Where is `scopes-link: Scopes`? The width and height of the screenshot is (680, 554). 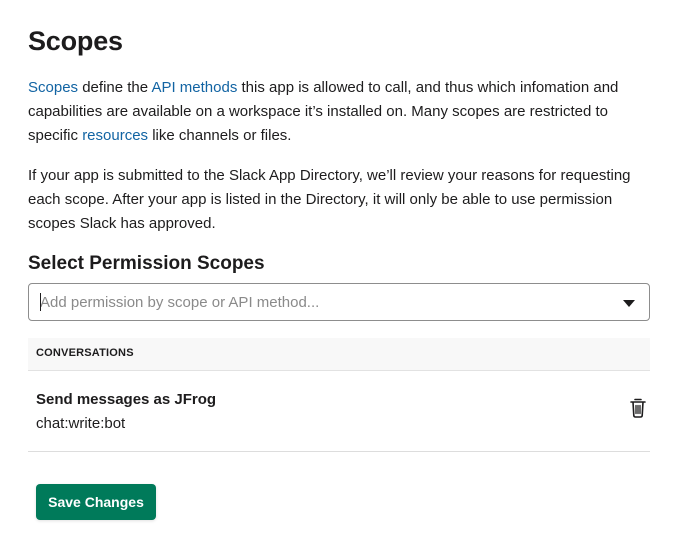
scopes-link: Scopes is located at coordinates (53, 87).